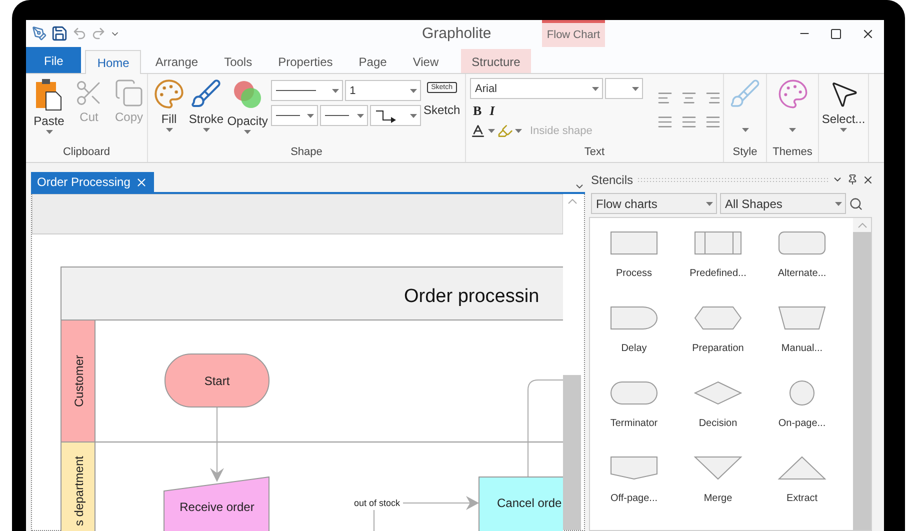 Image resolution: width=910 pixels, height=531 pixels. Describe the element at coordinates (247, 106) in the screenshot. I see `ribbon-button: Opacity` at that location.